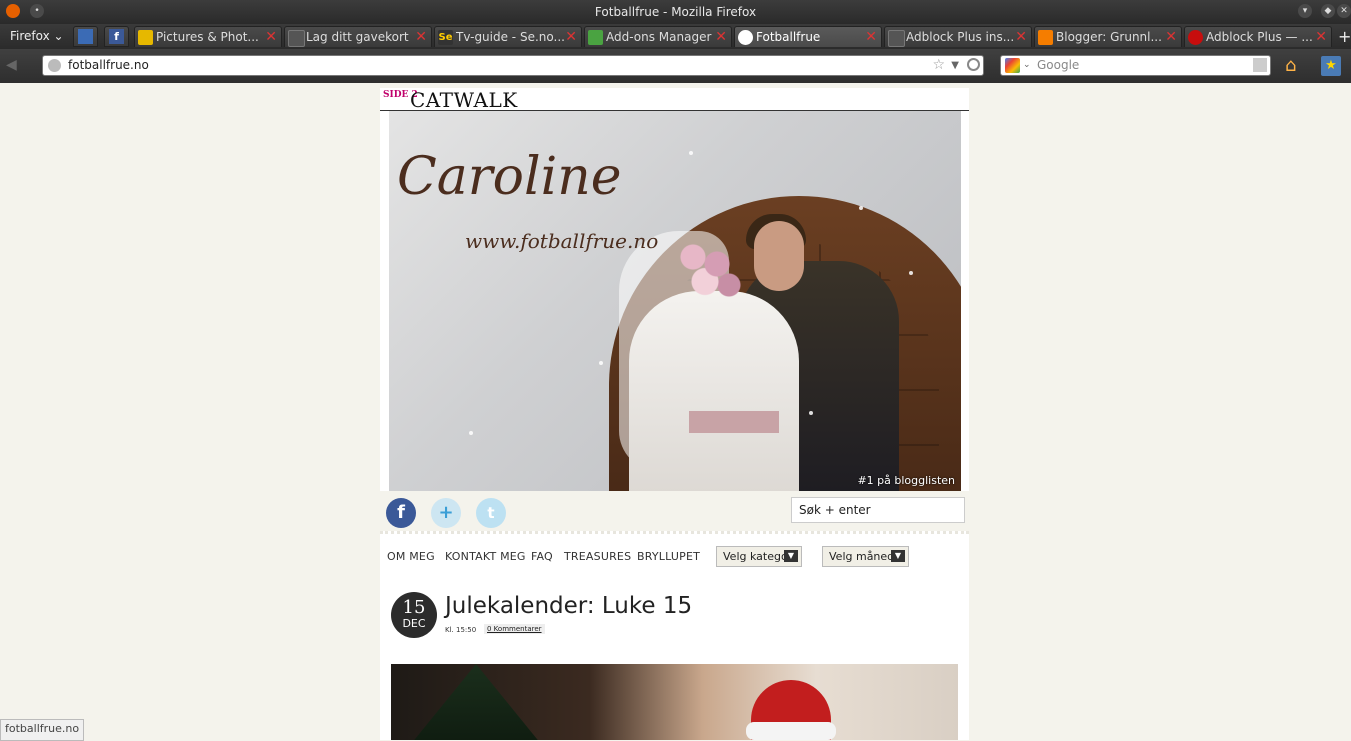 The width and height of the screenshot is (1351, 741). What do you see at coordinates (445, 37) in the screenshot?
I see `se-icon: Se` at bounding box center [445, 37].